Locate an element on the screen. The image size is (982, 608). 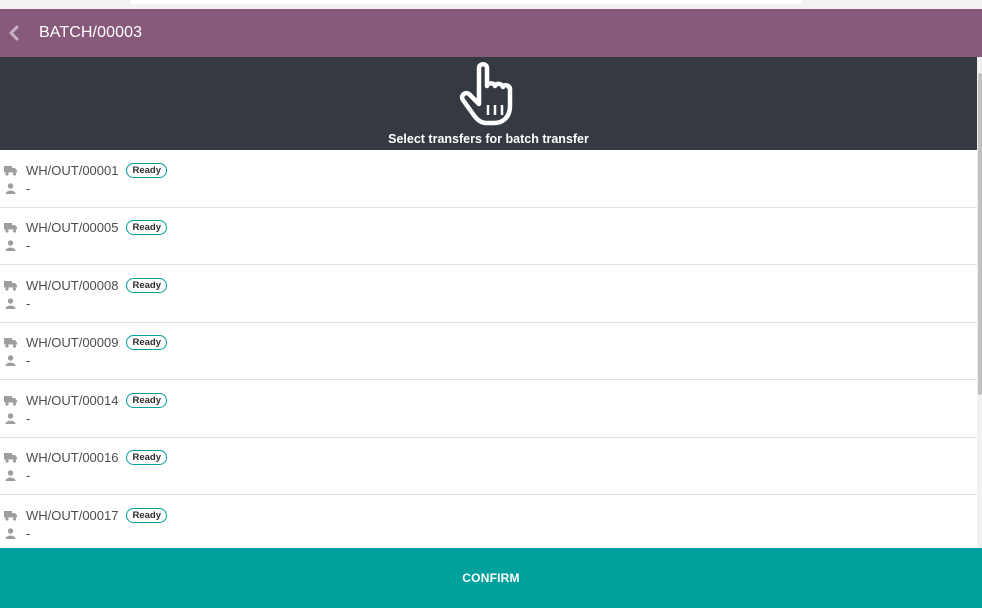
transfer-reference: WH/OUT/00014 is located at coordinates (72, 400).